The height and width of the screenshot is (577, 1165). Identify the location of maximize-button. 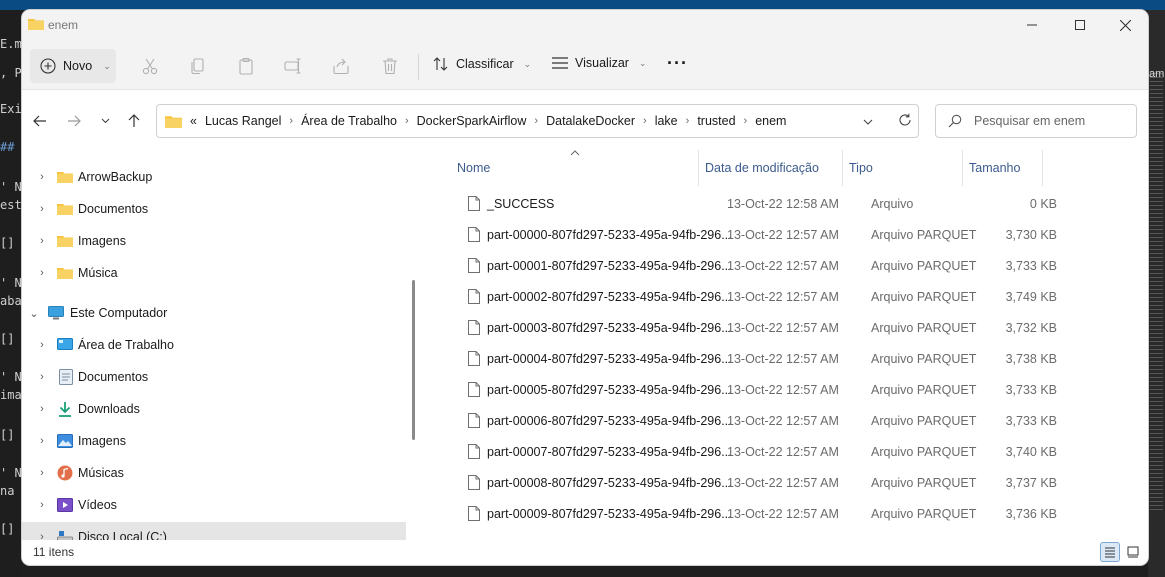
(1080, 25).